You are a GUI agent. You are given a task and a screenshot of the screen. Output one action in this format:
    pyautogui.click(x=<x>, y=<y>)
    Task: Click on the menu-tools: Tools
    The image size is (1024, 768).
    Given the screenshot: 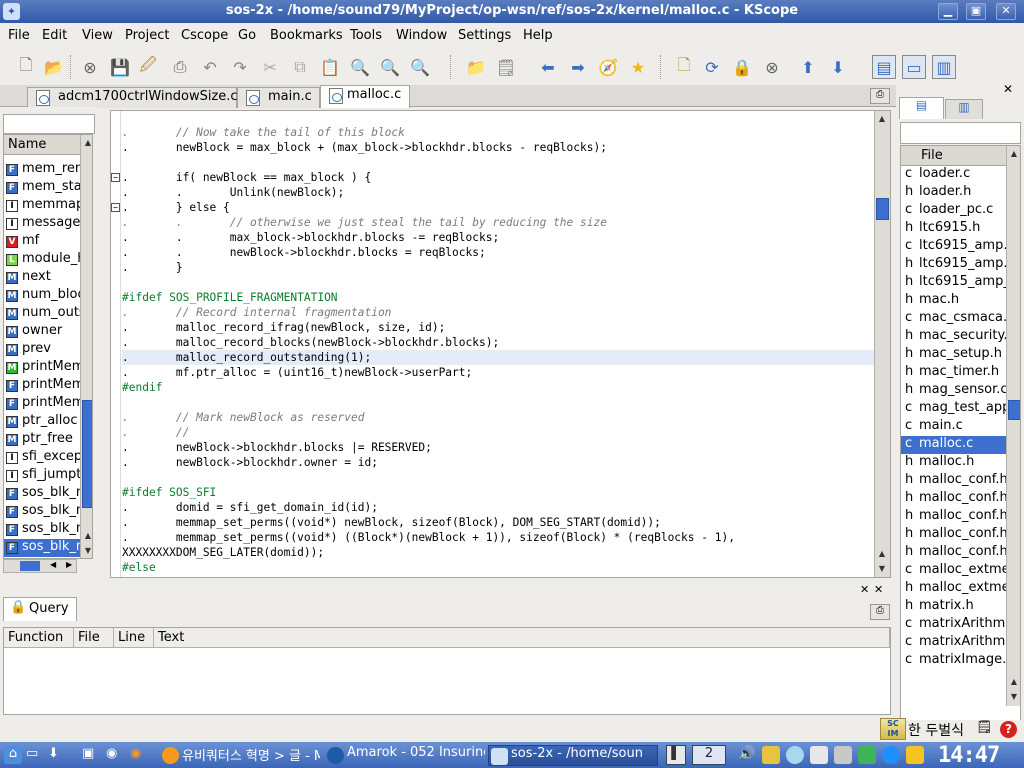 What is the action you would take?
    pyautogui.click(x=366, y=35)
    